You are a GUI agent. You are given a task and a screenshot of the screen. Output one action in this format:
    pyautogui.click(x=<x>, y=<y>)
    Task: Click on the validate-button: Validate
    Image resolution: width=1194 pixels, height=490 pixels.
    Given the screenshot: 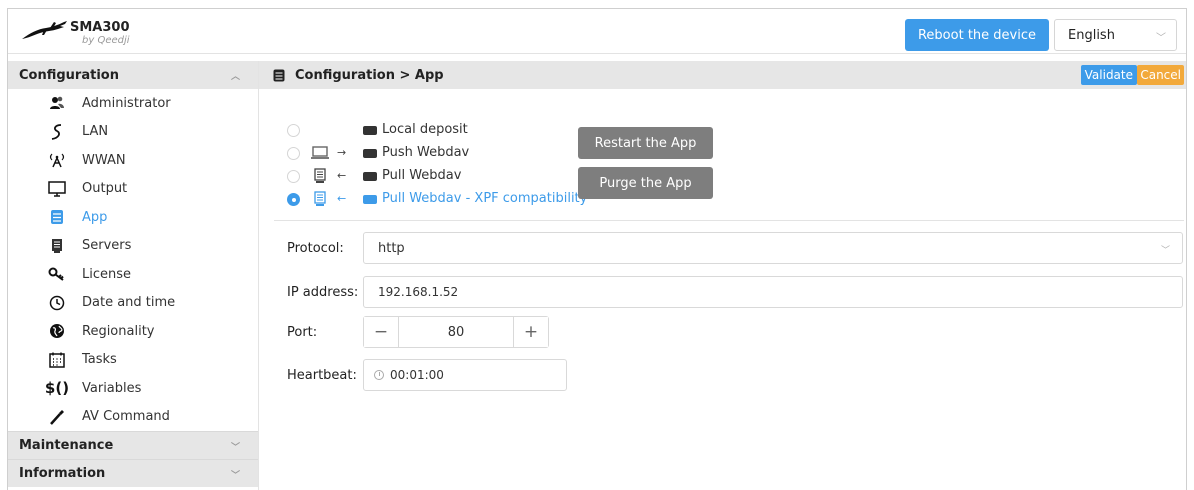 What is the action you would take?
    pyautogui.click(x=1108, y=75)
    